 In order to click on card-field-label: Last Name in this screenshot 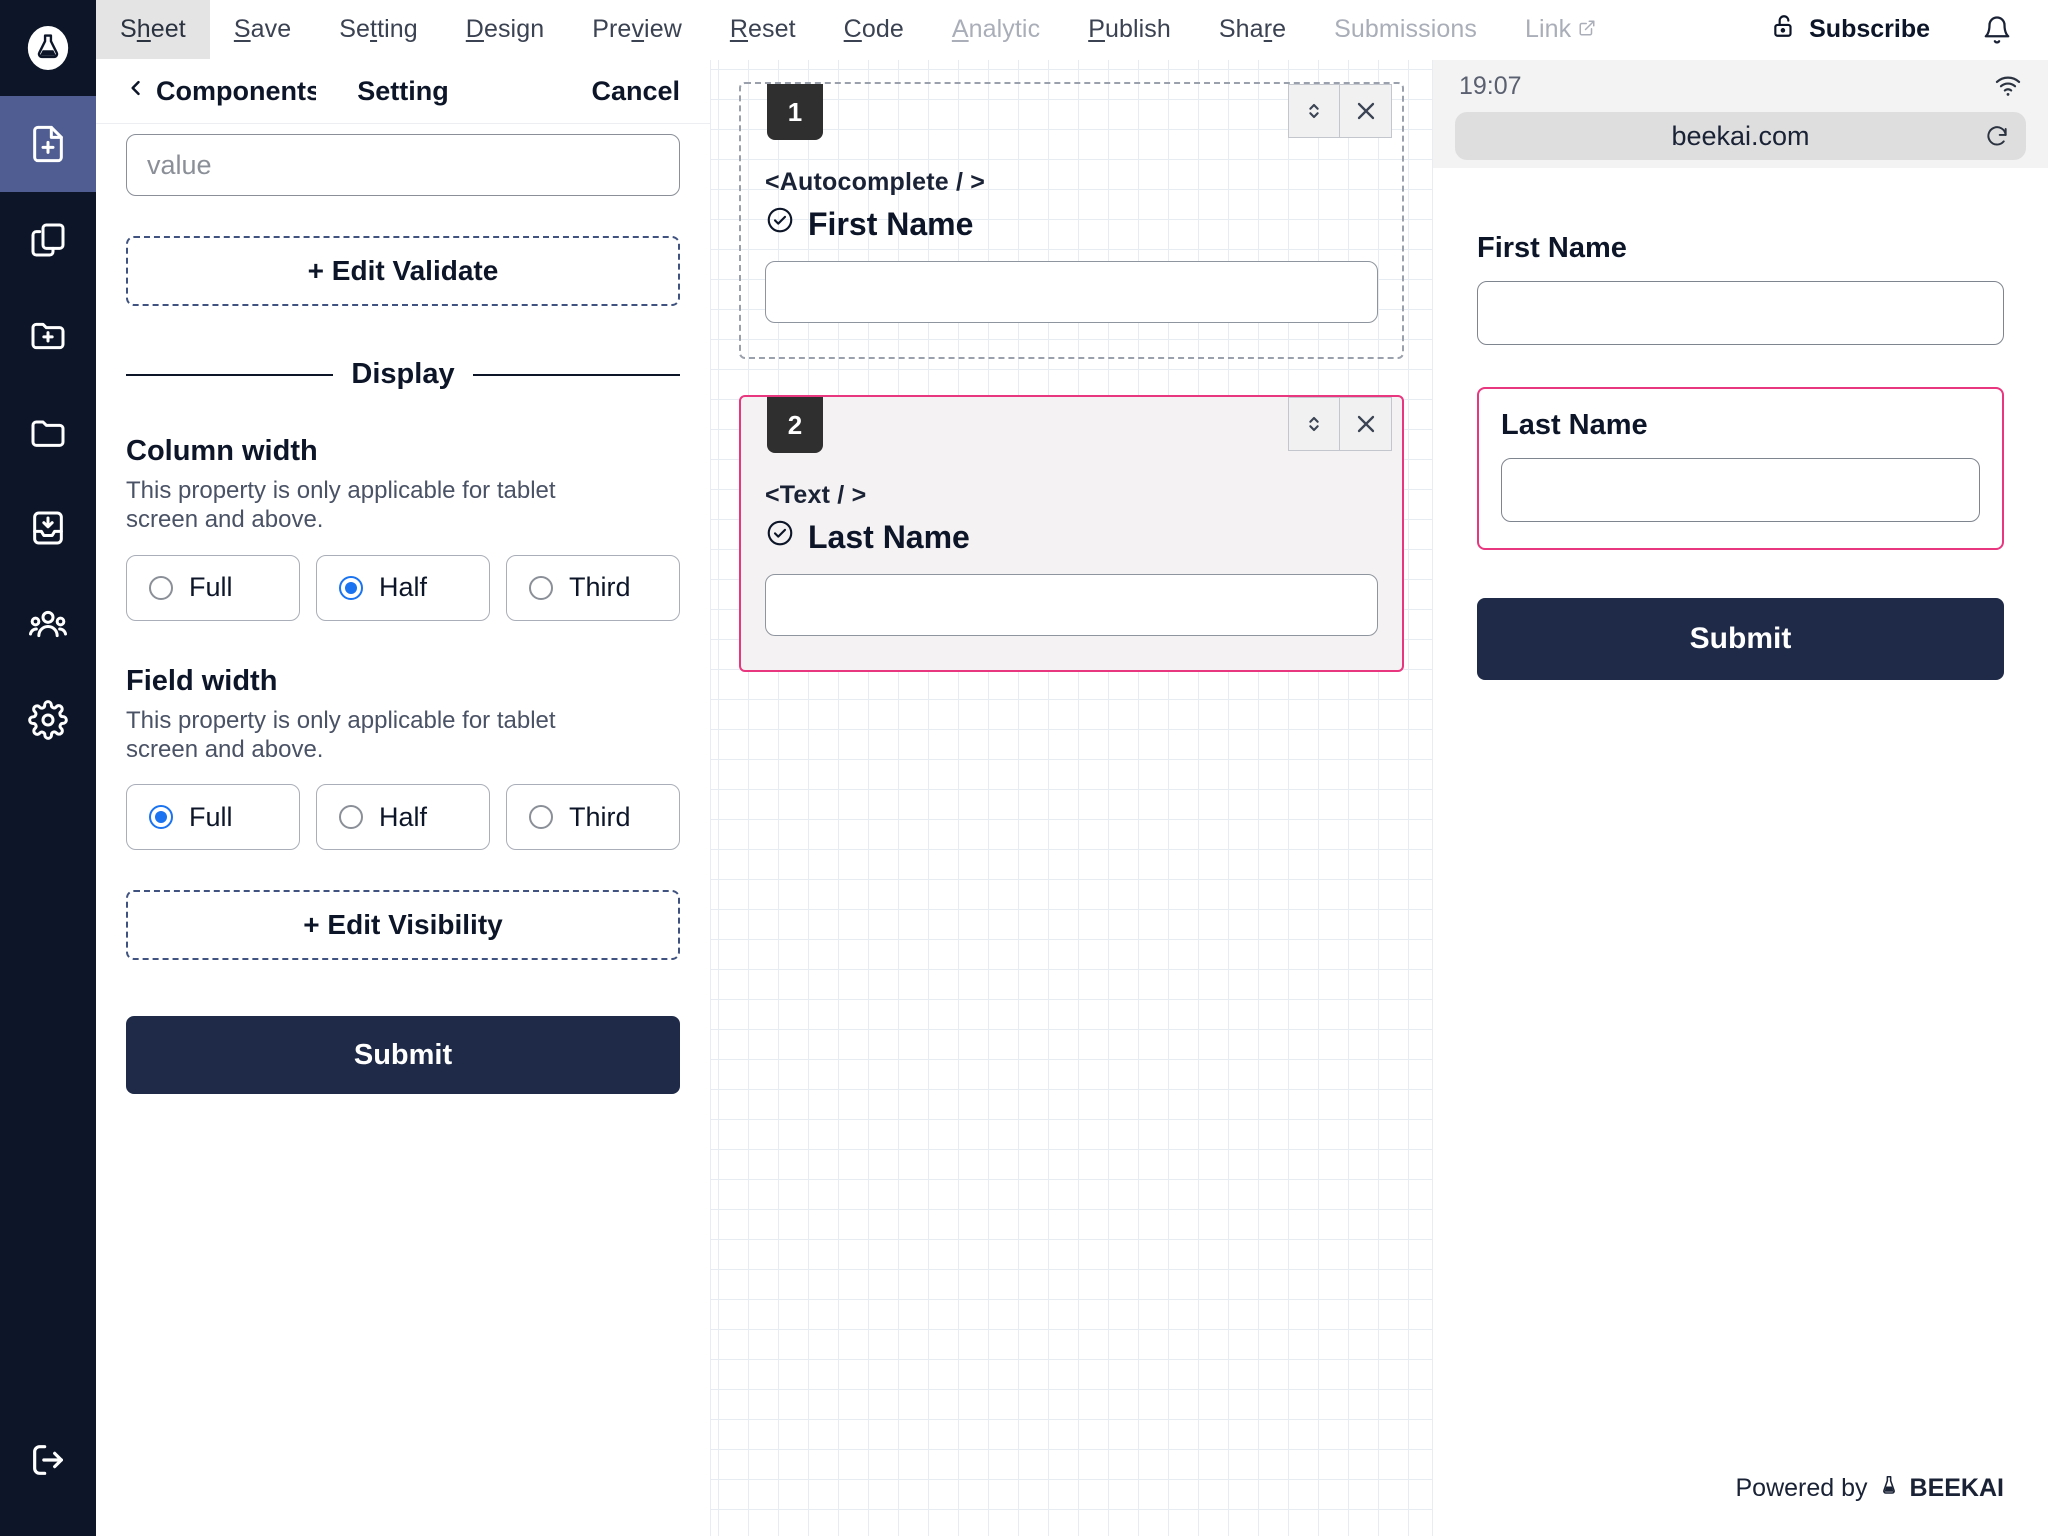, I will do `click(889, 536)`.